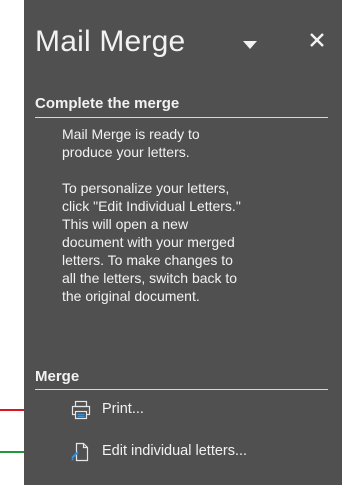  Describe the element at coordinates (146, 188) in the screenshot. I see `text-line: To personalize your letters,` at that location.